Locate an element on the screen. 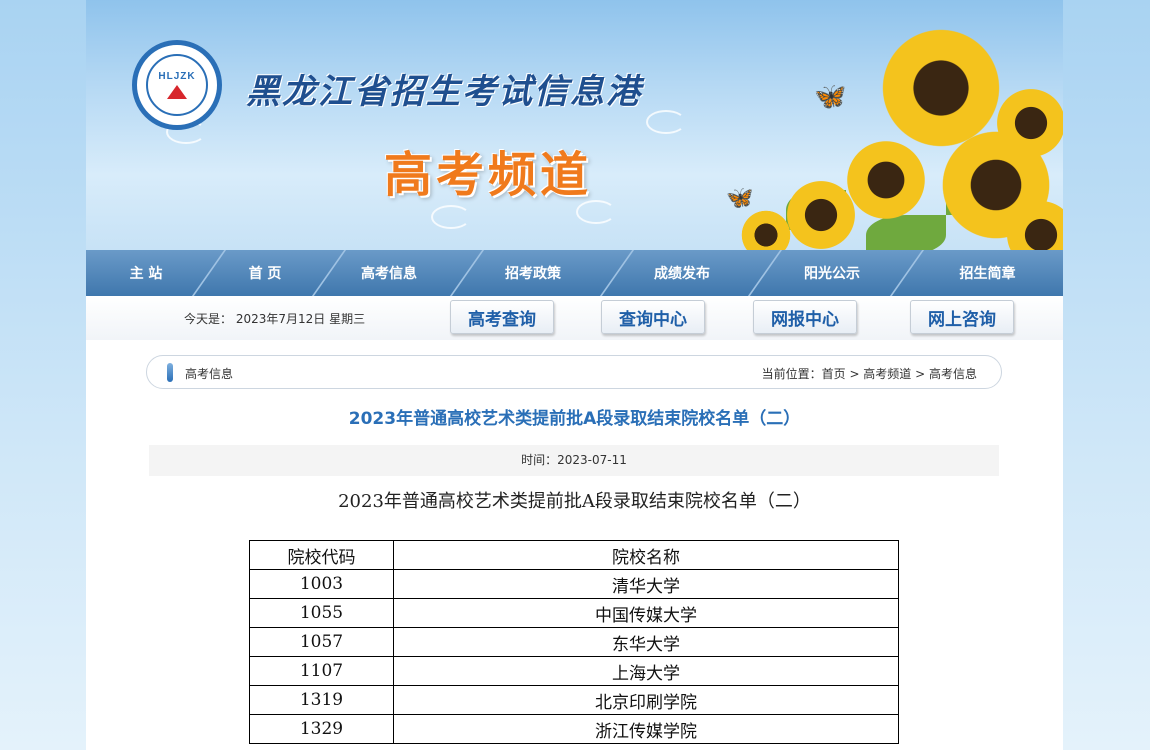 The width and height of the screenshot is (1150, 750). site-logo: HLJZK is located at coordinates (177, 85).